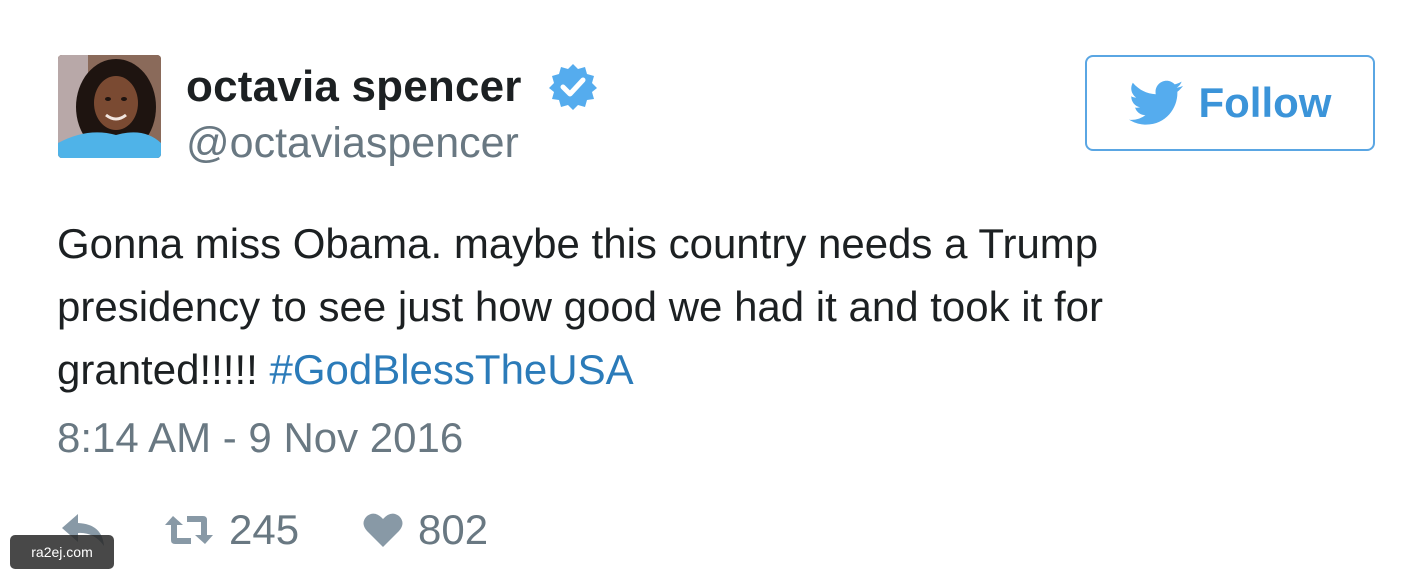  Describe the element at coordinates (453, 529) in the screenshot. I see `like-count: 802` at that location.